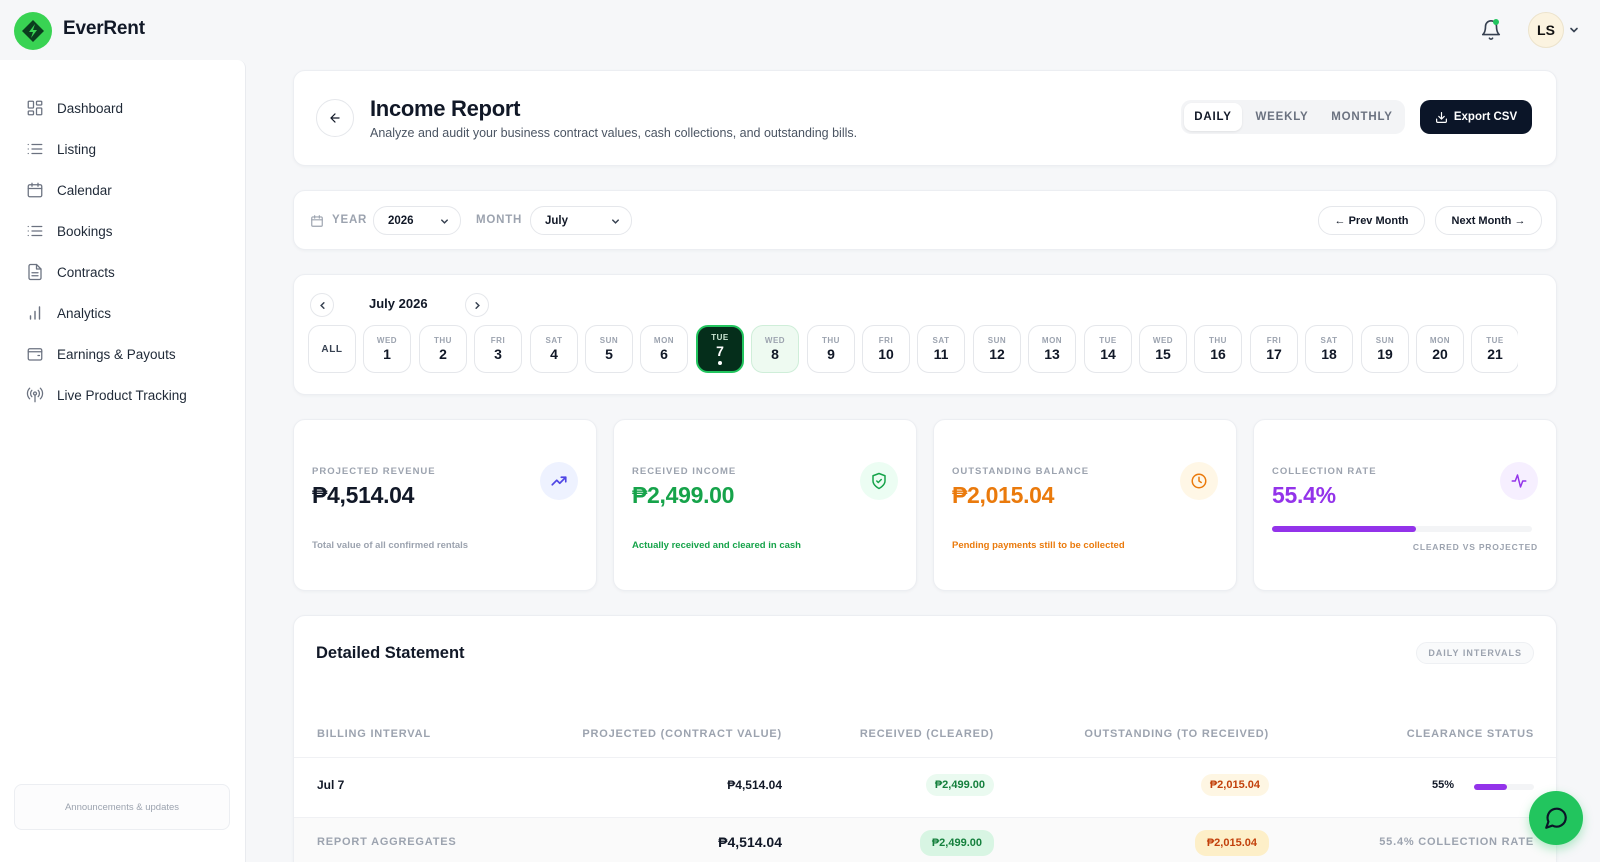 The image size is (1600, 862). Describe the element at coordinates (84, 313) in the screenshot. I see `sidebar-item-label: Analytics` at that location.